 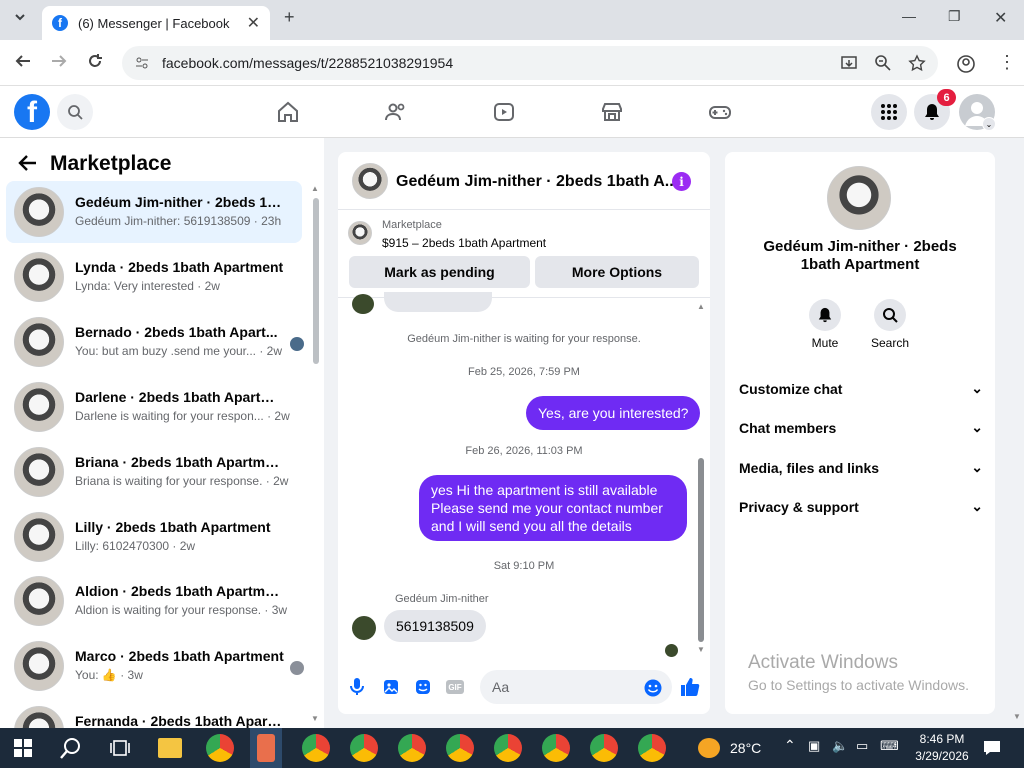 I want to click on conversation-name: Darlene · 2beds 1bath Apartment, so click(x=180, y=397).